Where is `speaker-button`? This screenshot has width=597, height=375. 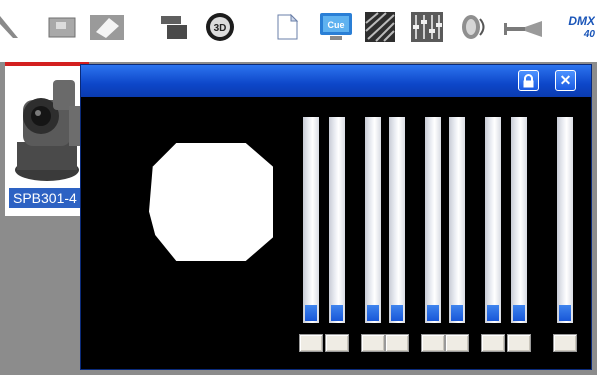 speaker-button is located at coordinates (473, 27).